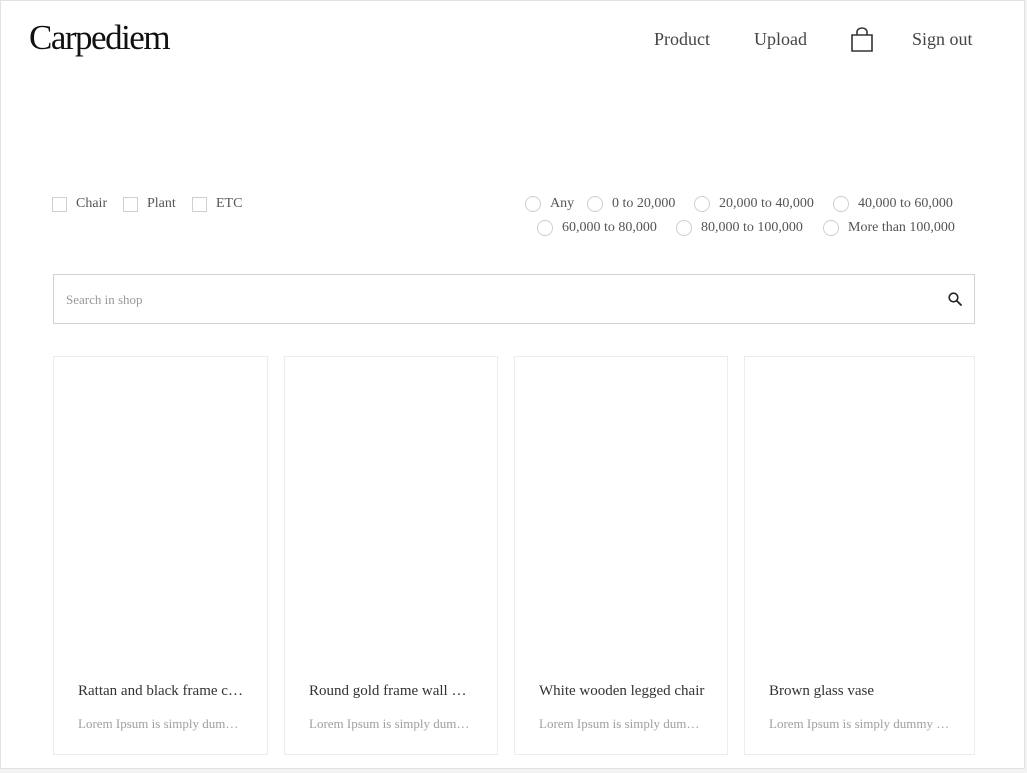 The image size is (1027, 773). Describe the element at coordinates (609, 227) in the screenshot. I see `price-60000-80000-label: 60,000 to 80,000` at that location.